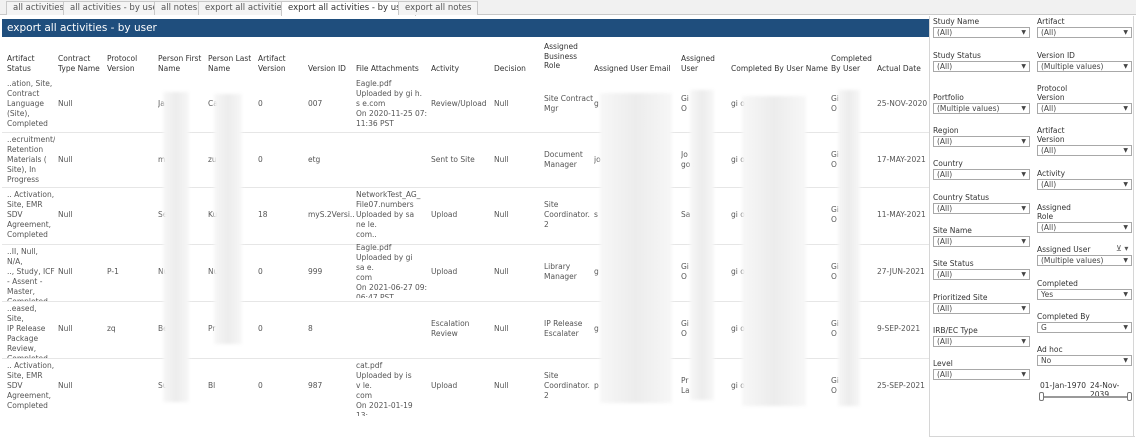  Describe the element at coordinates (901, 385) in the screenshot. I see `table-cell: 25-SEP-2021` at that location.